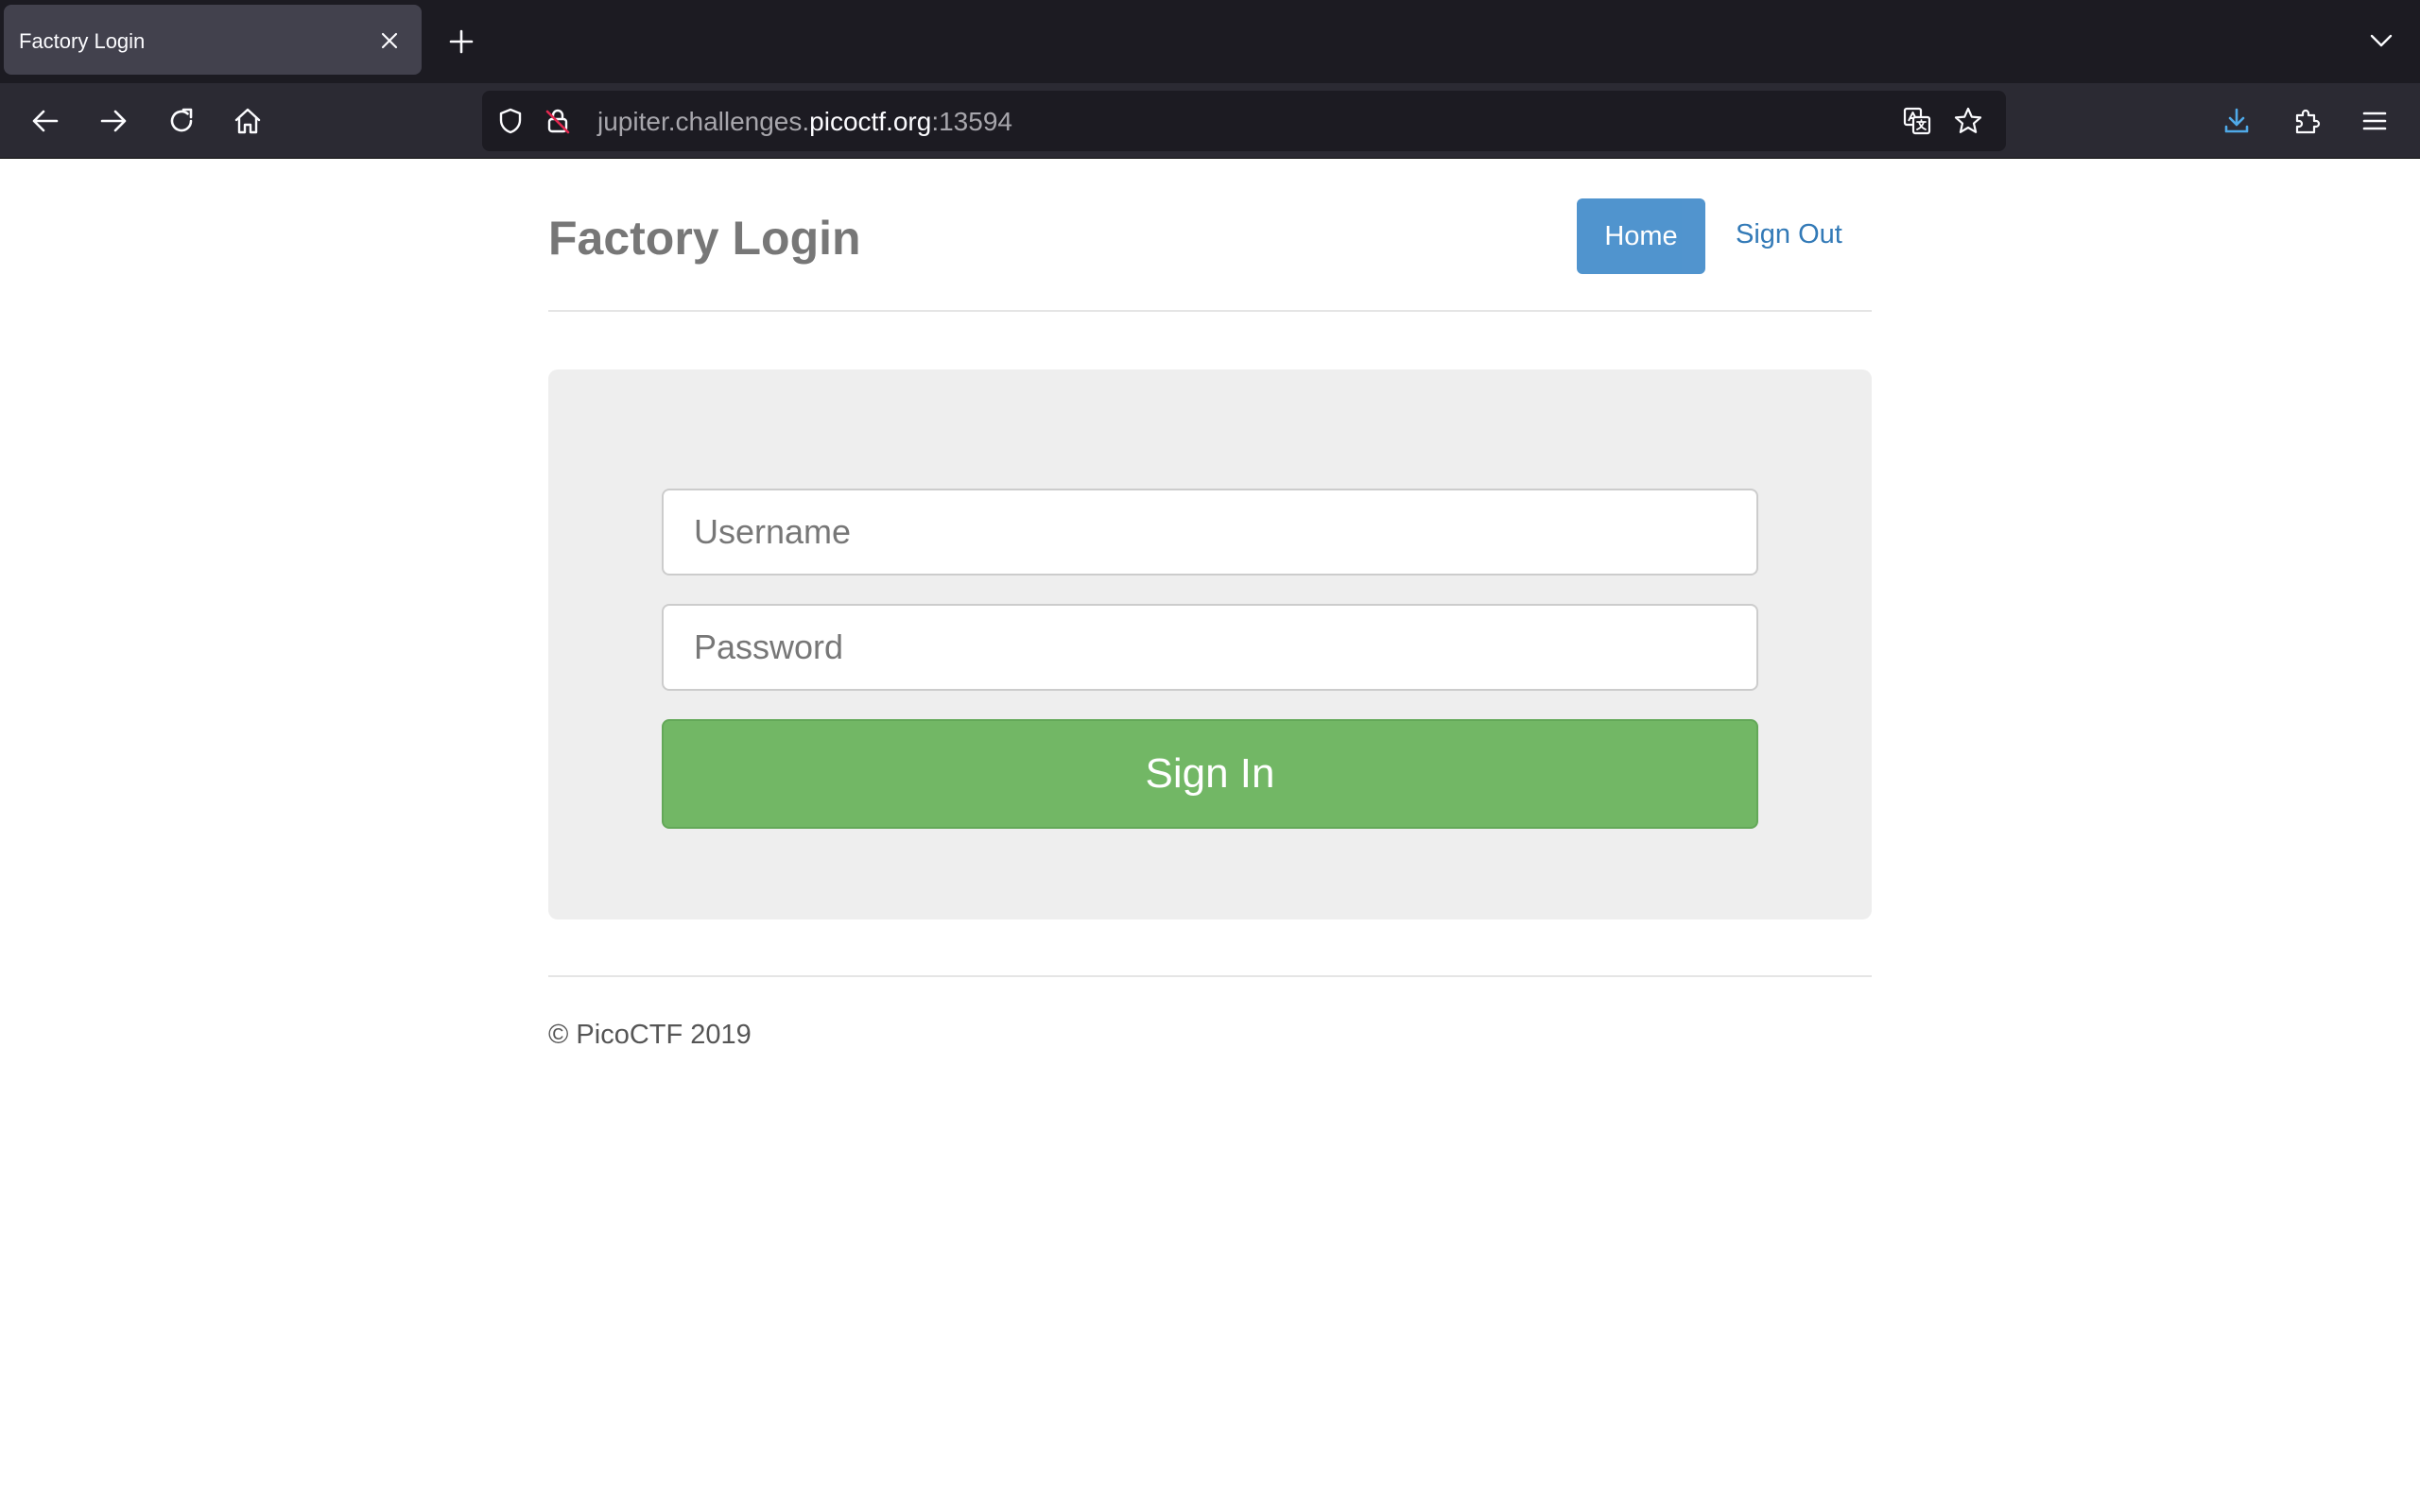  I want to click on puzzle-icon, so click(2306, 121).